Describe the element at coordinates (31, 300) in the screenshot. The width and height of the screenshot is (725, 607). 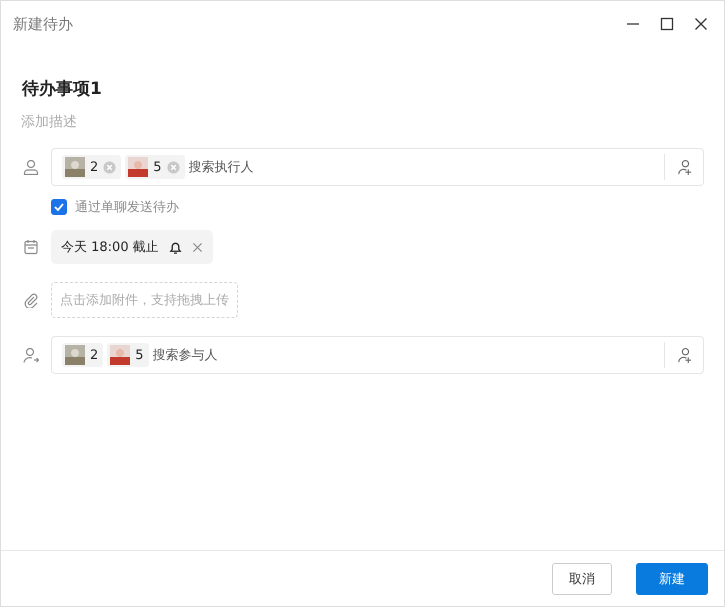
I see `paperclip-icon` at that location.